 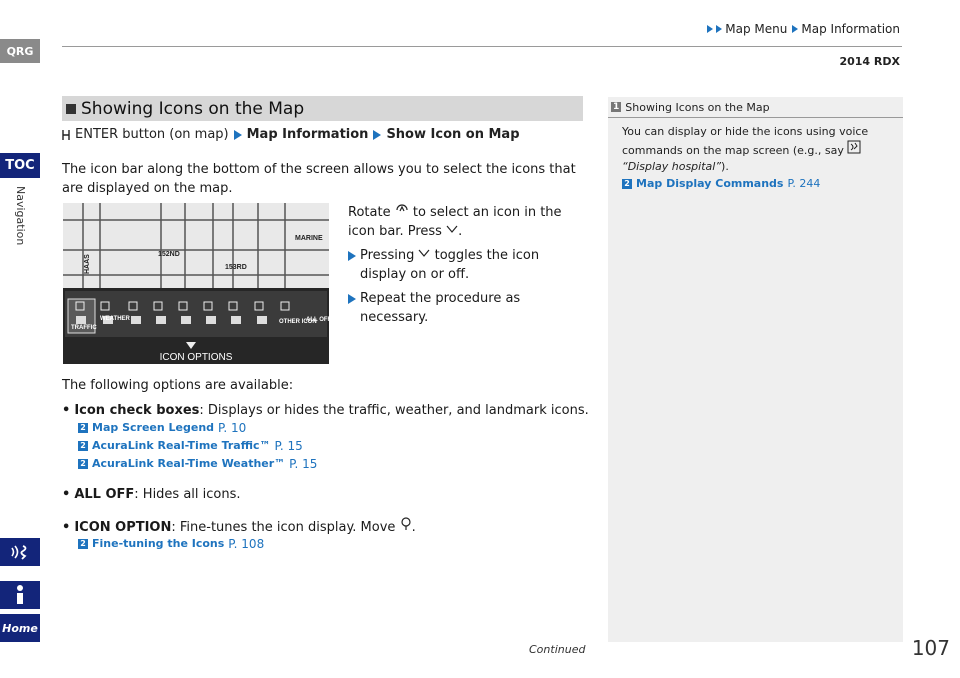 What do you see at coordinates (123, 527) in the screenshot?
I see `option-name: ICON OPTION` at bounding box center [123, 527].